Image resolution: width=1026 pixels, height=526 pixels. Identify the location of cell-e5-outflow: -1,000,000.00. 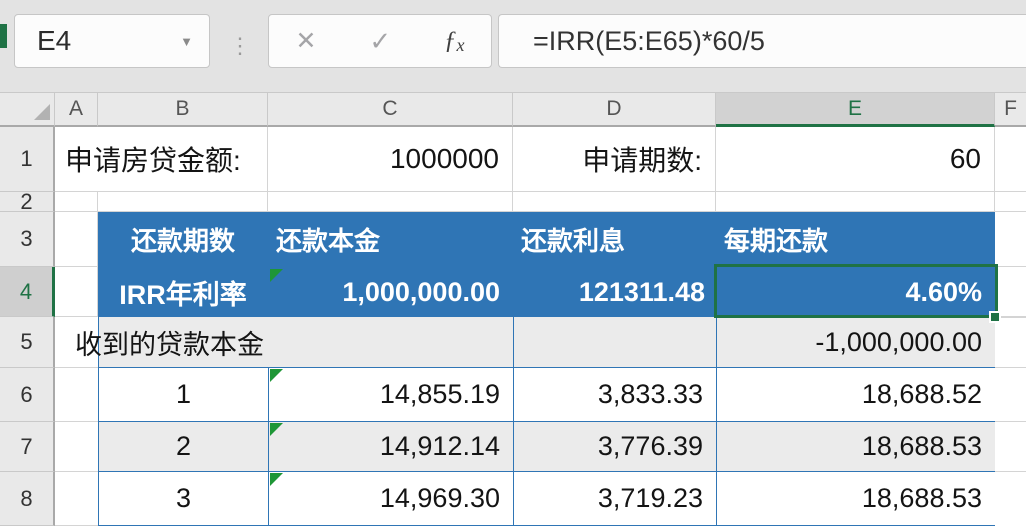
(856, 342).